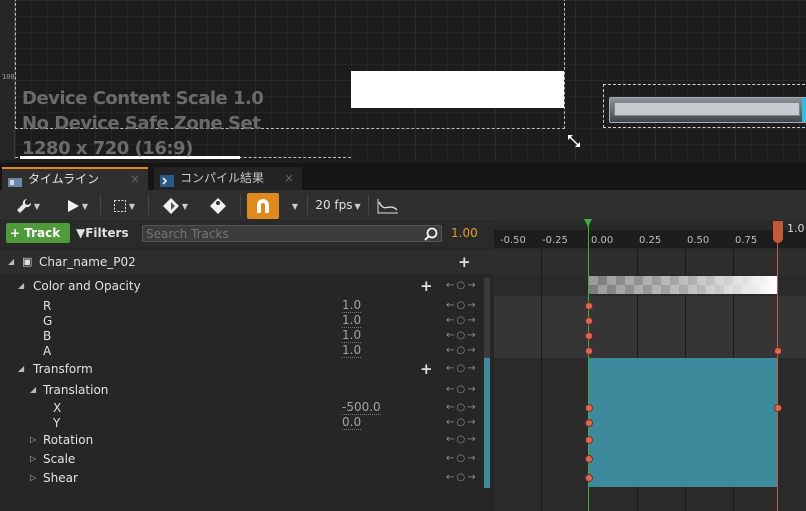 The image size is (806, 511). I want to click on add-track-label: Track, so click(42, 233).